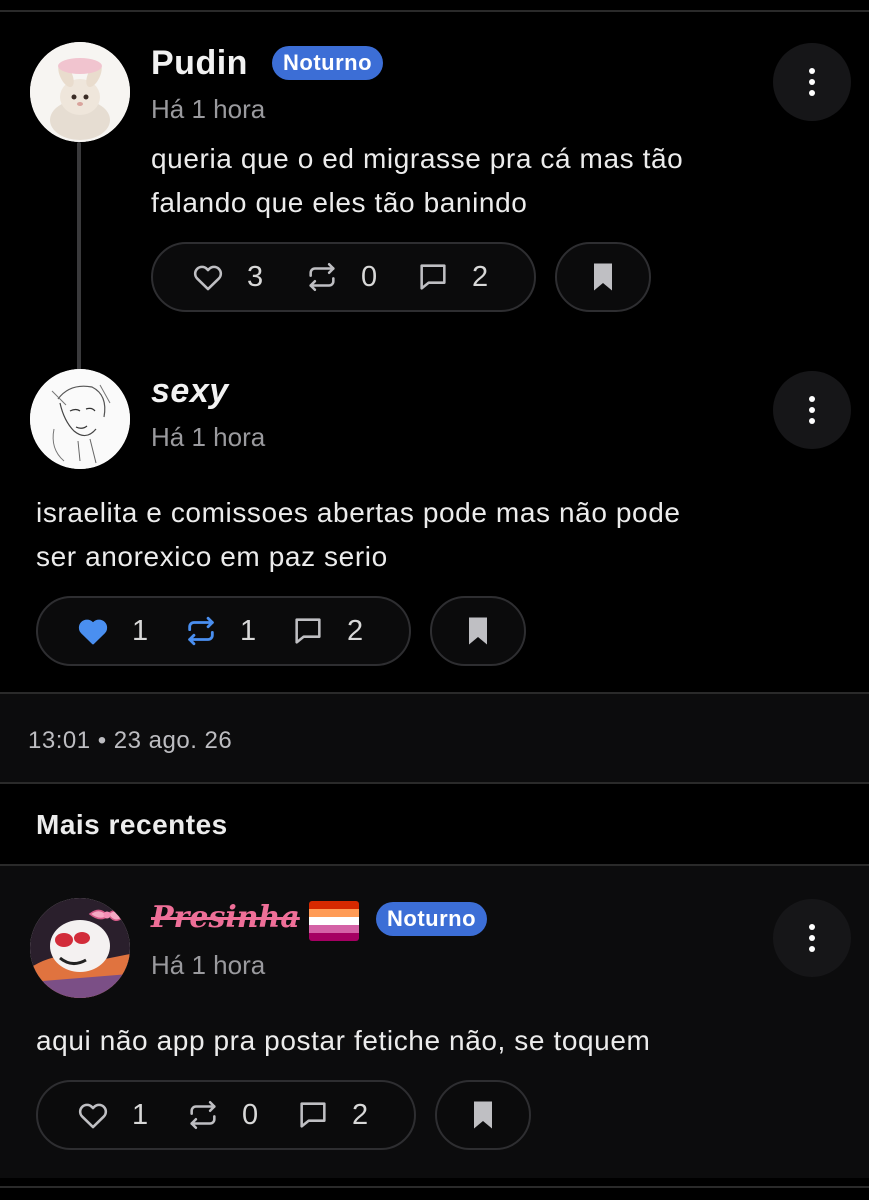 This screenshot has width=869, height=1200. I want to click on post-actions: 1 0 2, so click(226, 1115).